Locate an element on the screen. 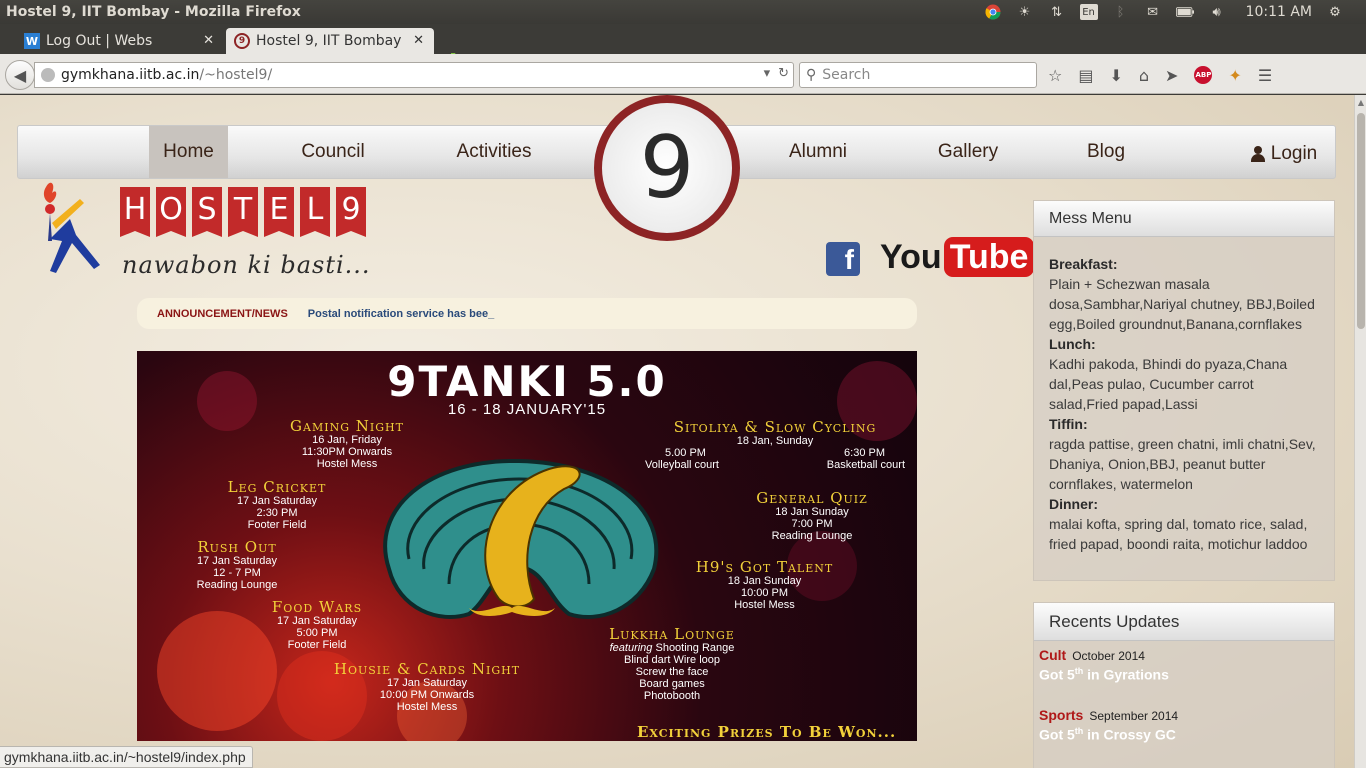  nav-gallery: Gallery is located at coordinates (968, 152).